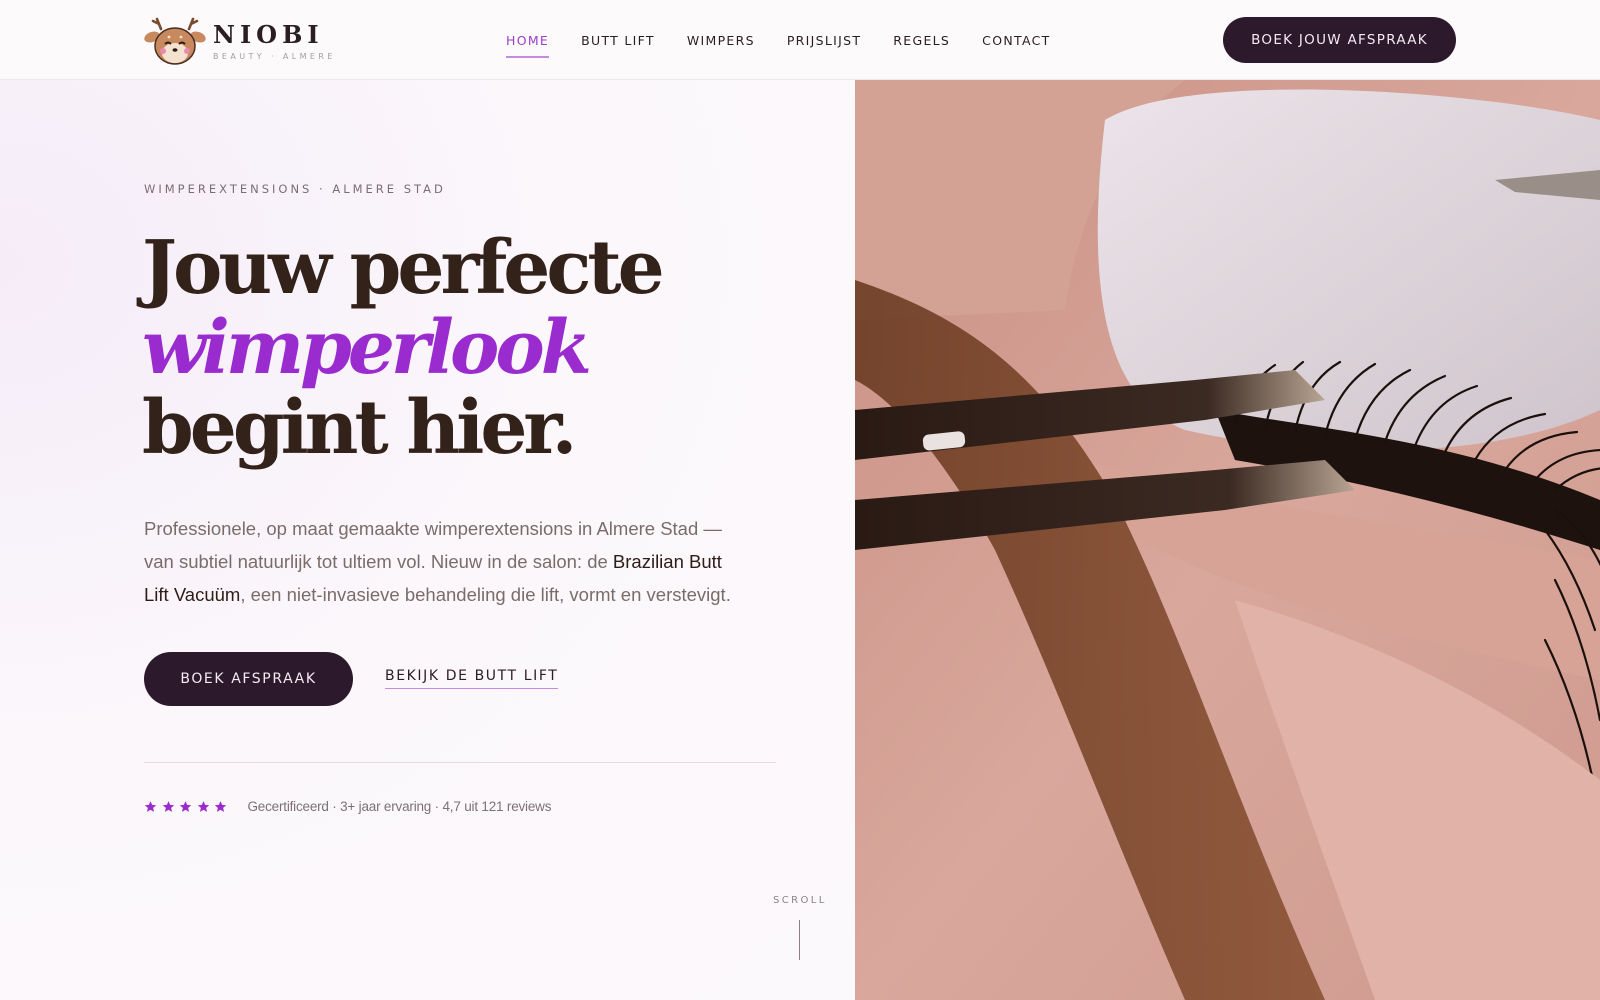  I want to click on scroll-indicator-line, so click(799, 940).